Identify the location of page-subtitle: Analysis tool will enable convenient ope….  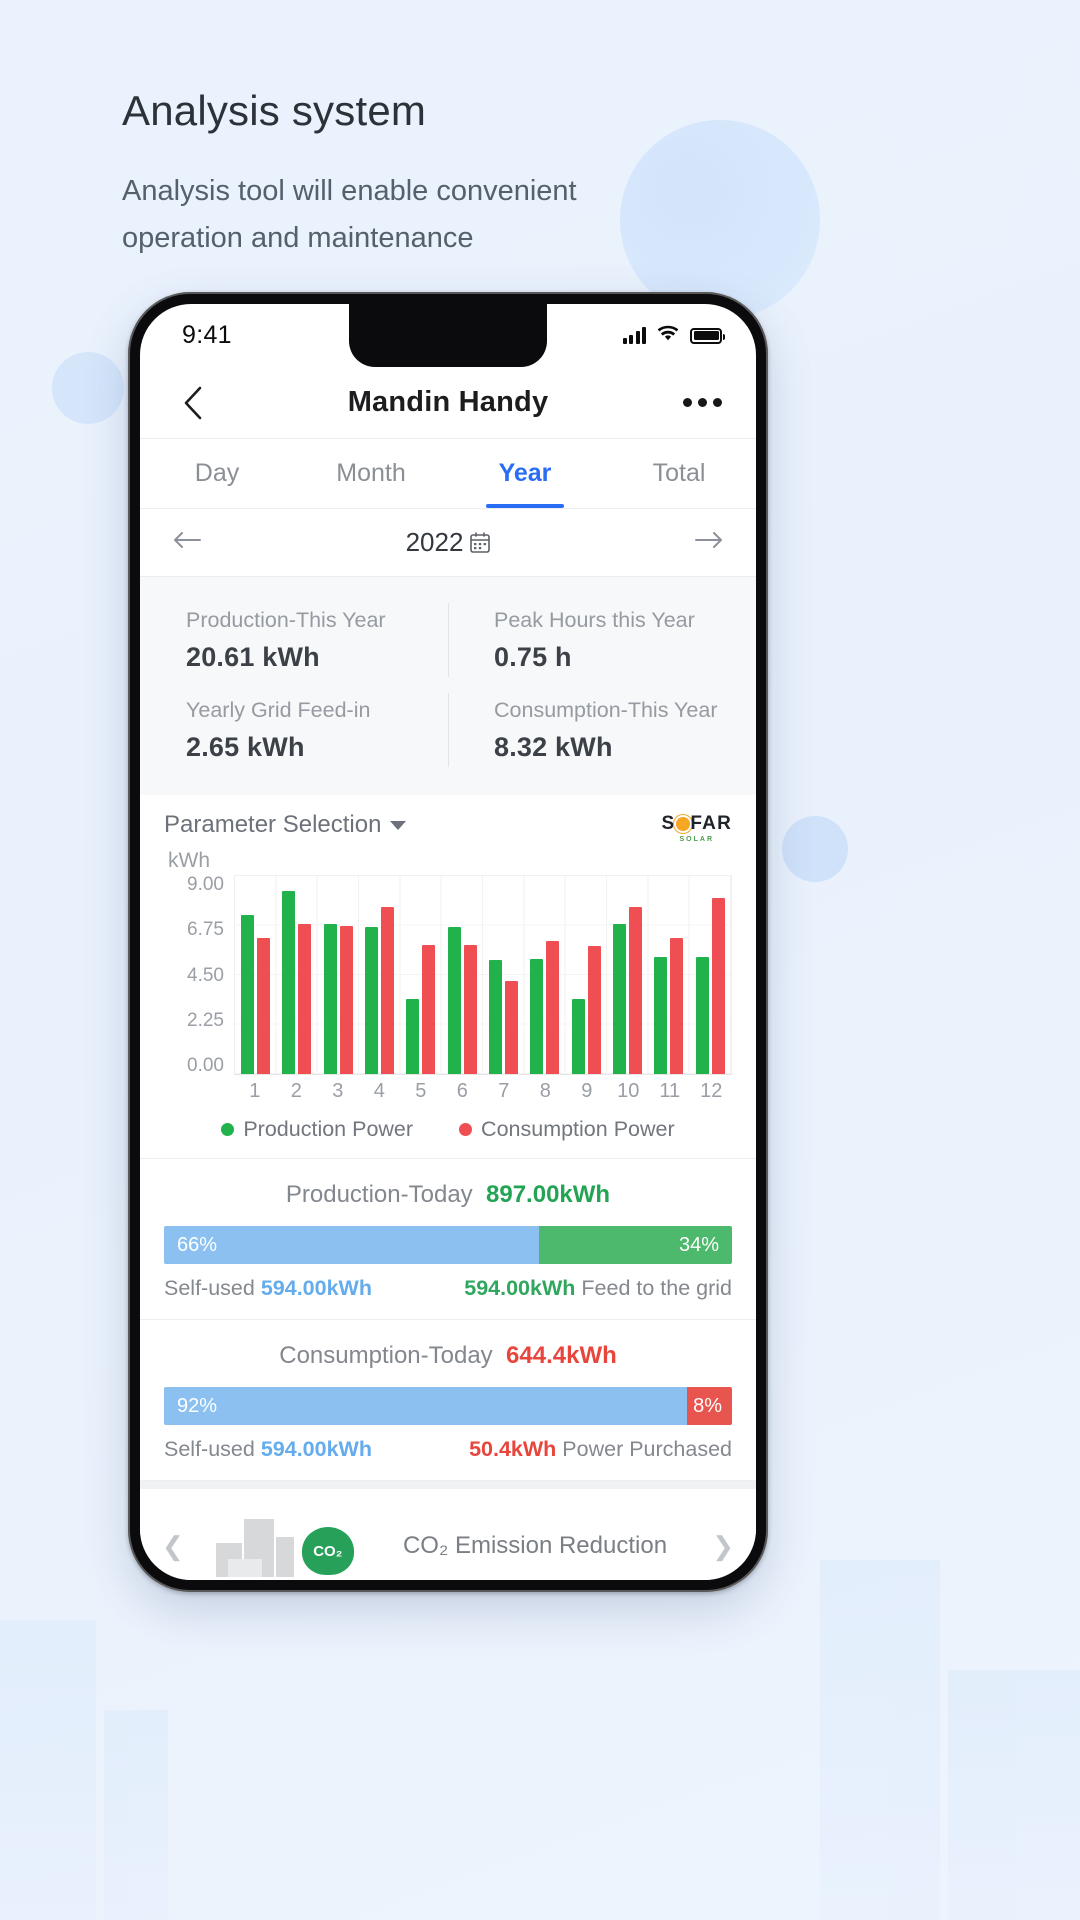
(349, 215).